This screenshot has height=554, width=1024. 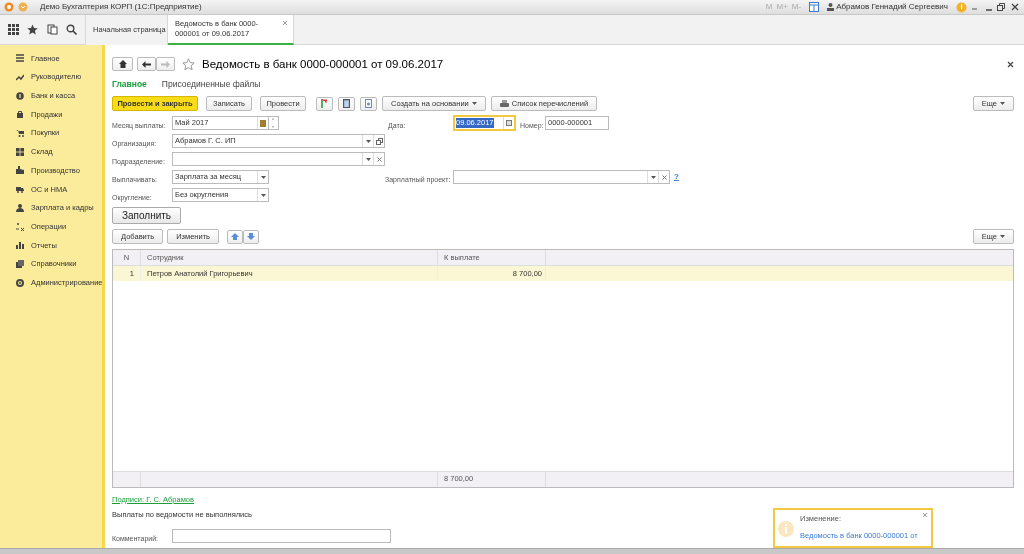 I want to click on move-up-button, so click(x=235, y=236).